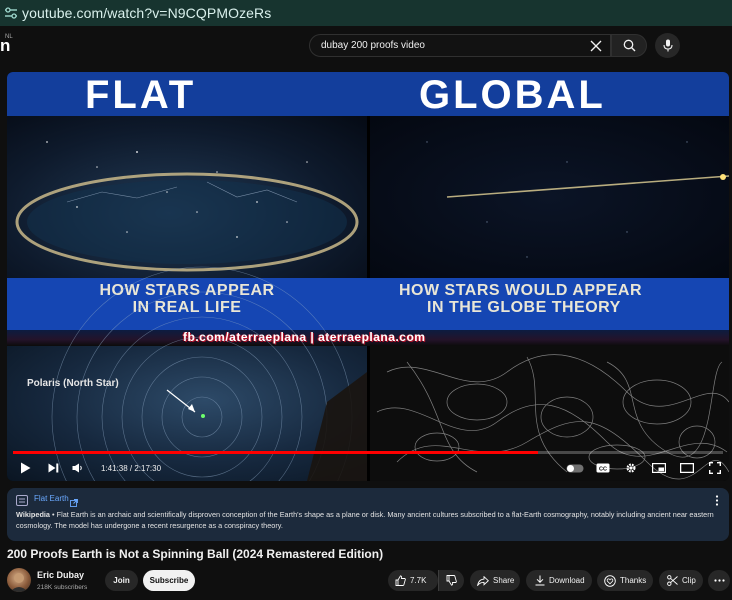 Image resolution: width=732 pixels, height=600 pixels. I want to click on download-button: Download, so click(559, 580).